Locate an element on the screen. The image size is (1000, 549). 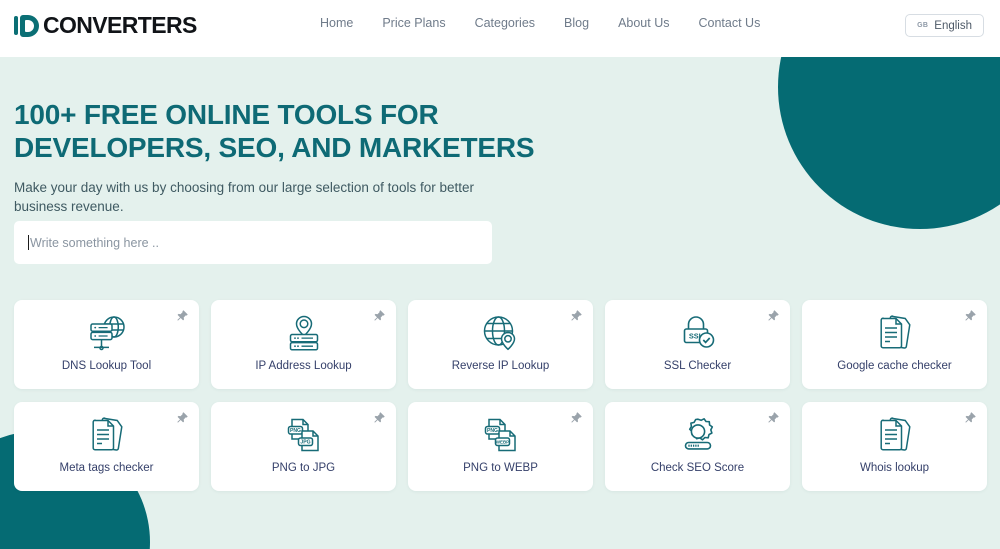
globe-marker-icon is located at coordinates (501, 333).